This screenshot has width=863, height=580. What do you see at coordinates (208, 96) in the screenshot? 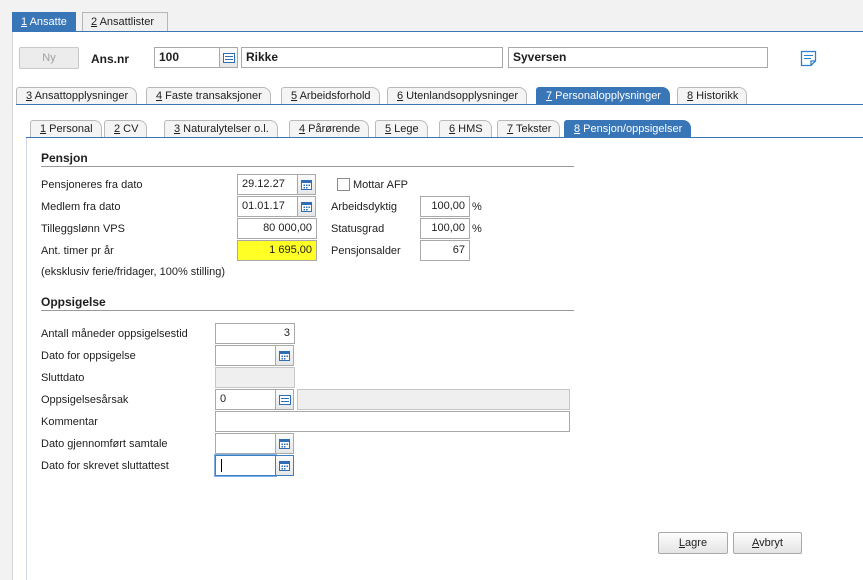
I see `tab-faste-transaksjoner: 4 Faste transaksjoner` at bounding box center [208, 96].